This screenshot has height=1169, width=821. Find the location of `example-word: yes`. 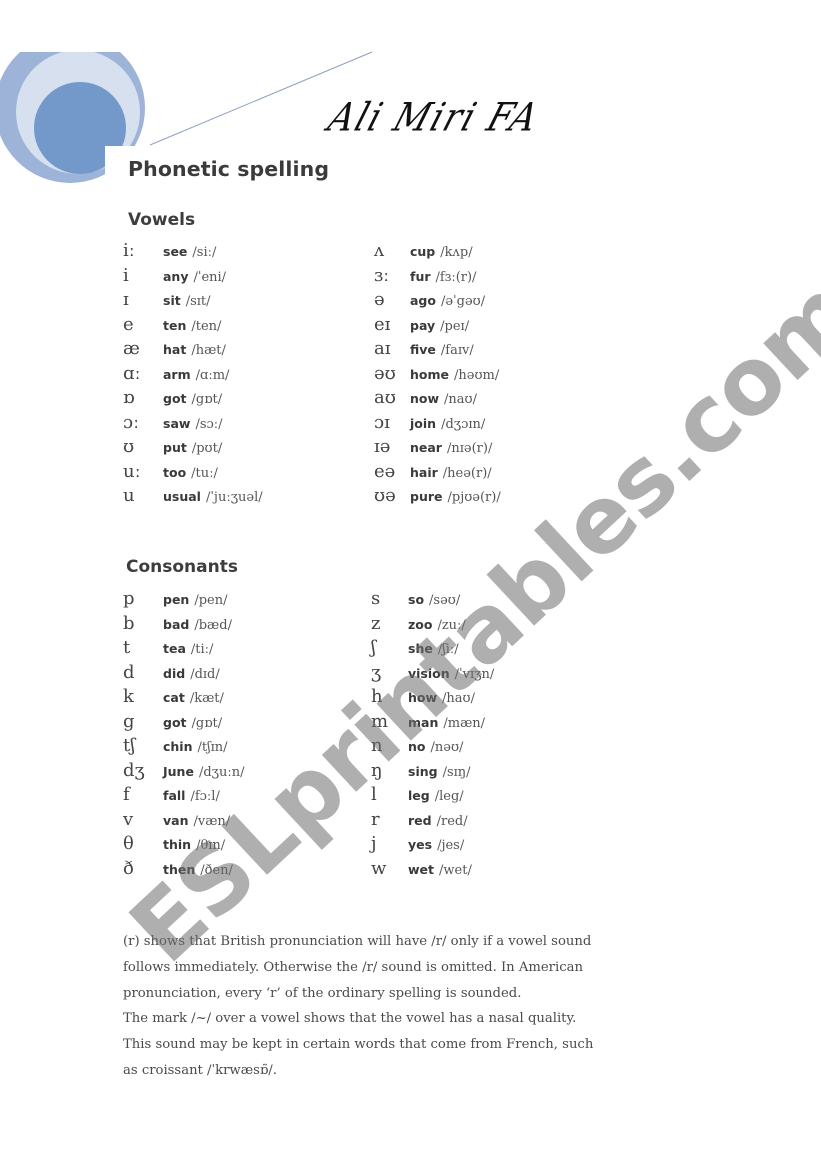

example-word: yes is located at coordinates (420, 844).